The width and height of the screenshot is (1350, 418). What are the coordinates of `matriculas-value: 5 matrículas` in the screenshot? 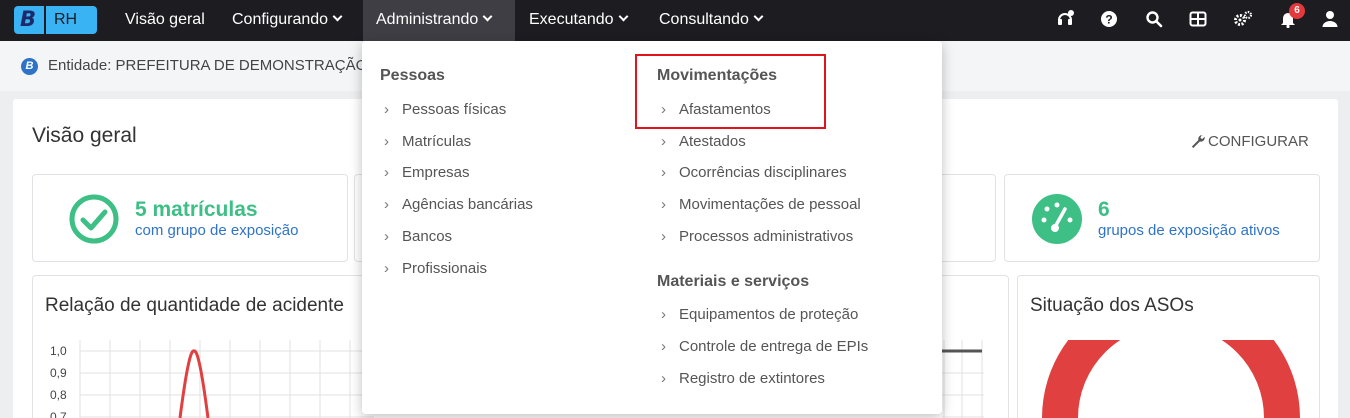 It's located at (196, 209).